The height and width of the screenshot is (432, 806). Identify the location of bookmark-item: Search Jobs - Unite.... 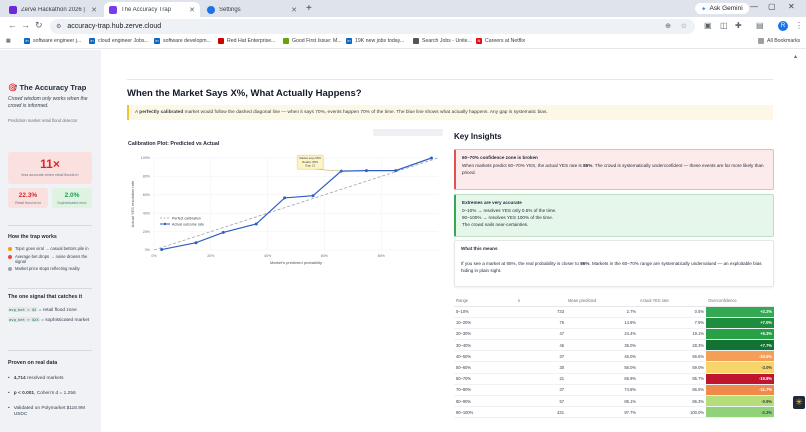
(442, 41).